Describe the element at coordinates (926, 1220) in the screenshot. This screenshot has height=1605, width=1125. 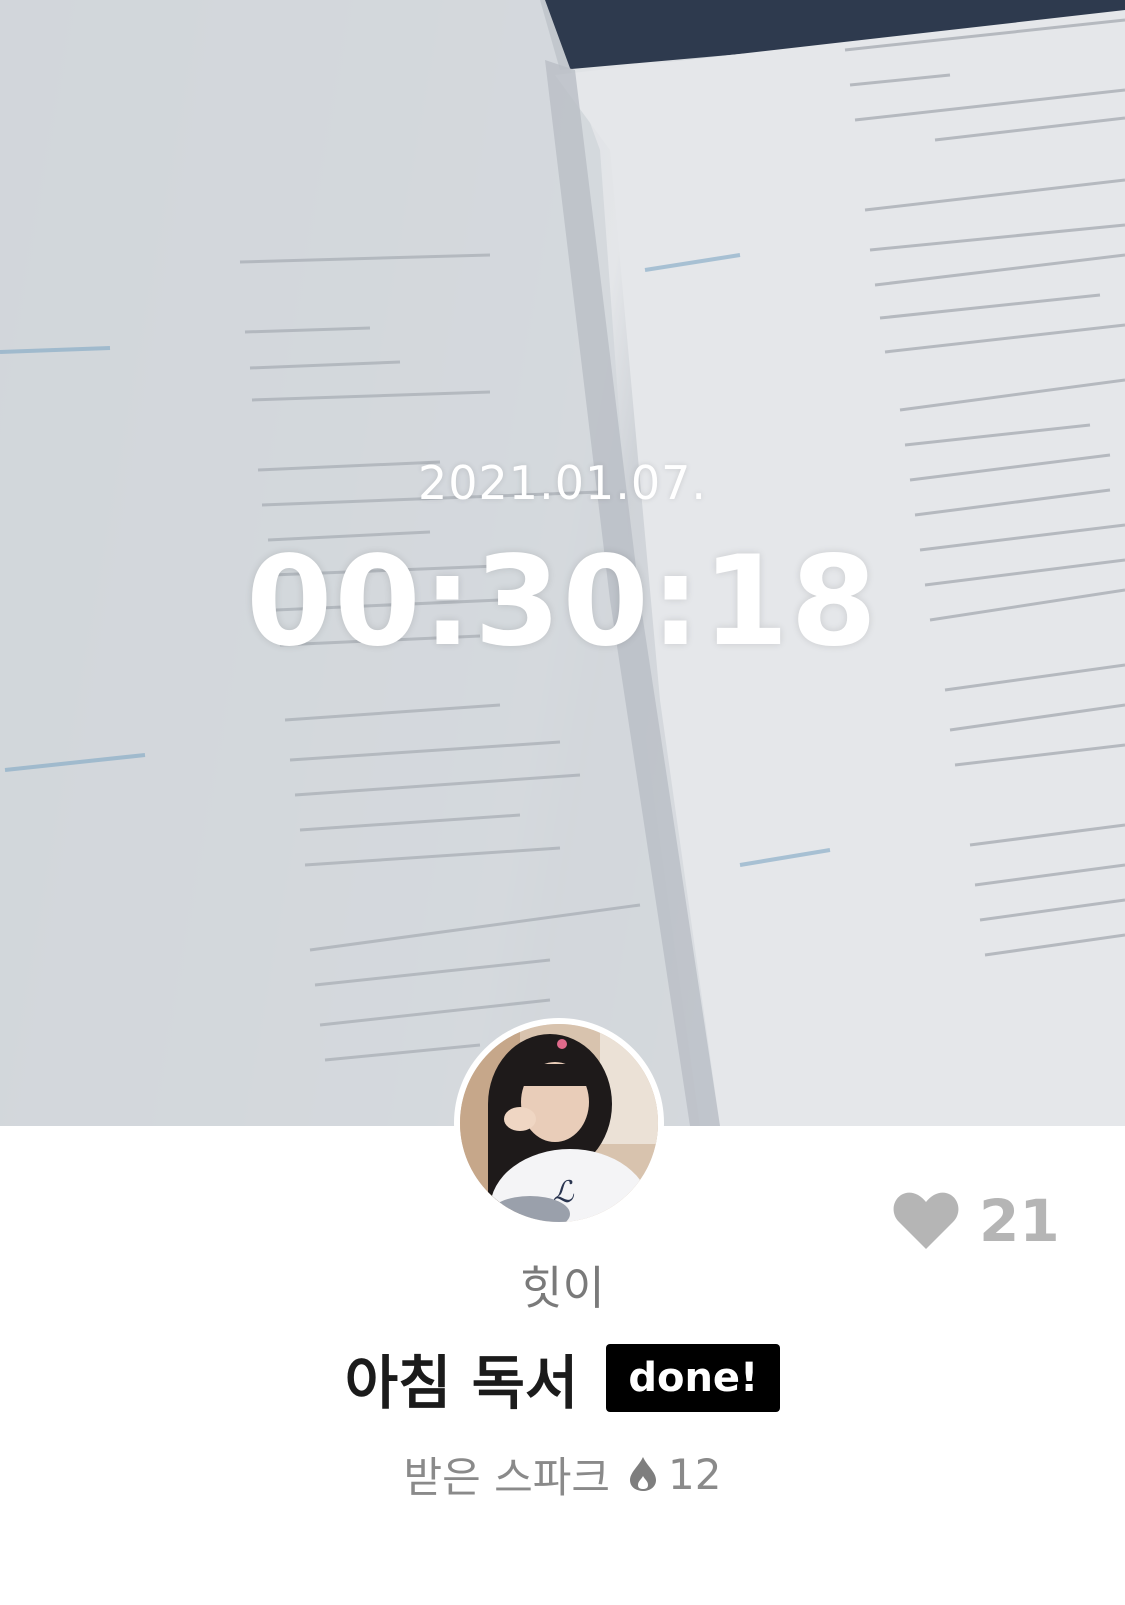
I see `heart-icon` at that location.